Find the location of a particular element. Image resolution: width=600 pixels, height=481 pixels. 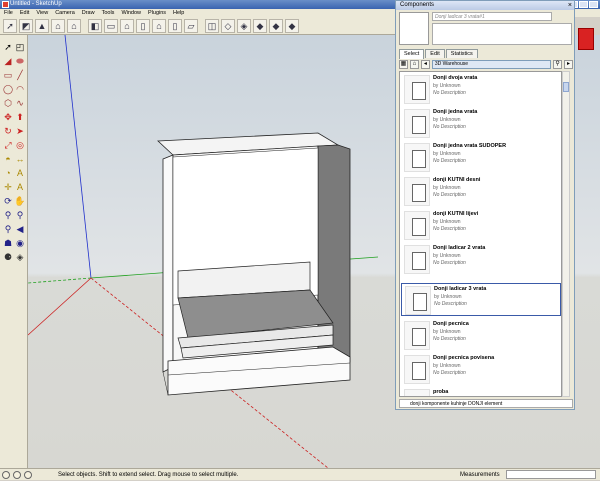

green-axis-negative is located at coordinates (60, 280).